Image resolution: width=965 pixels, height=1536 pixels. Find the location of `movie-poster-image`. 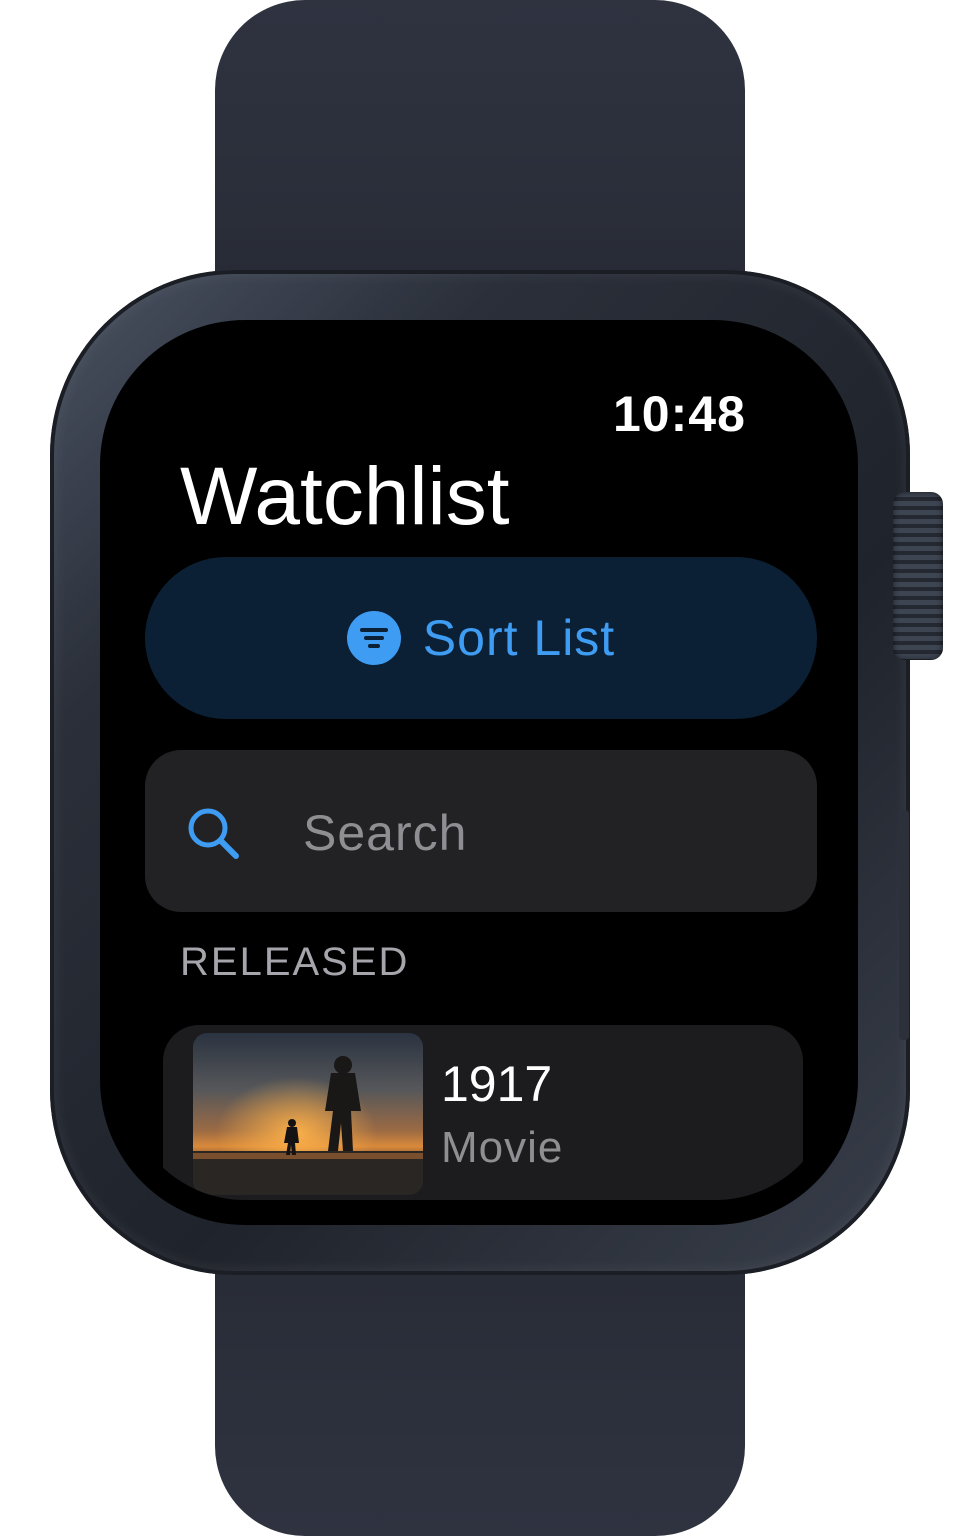

movie-poster-image is located at coordinates (308, 1114).